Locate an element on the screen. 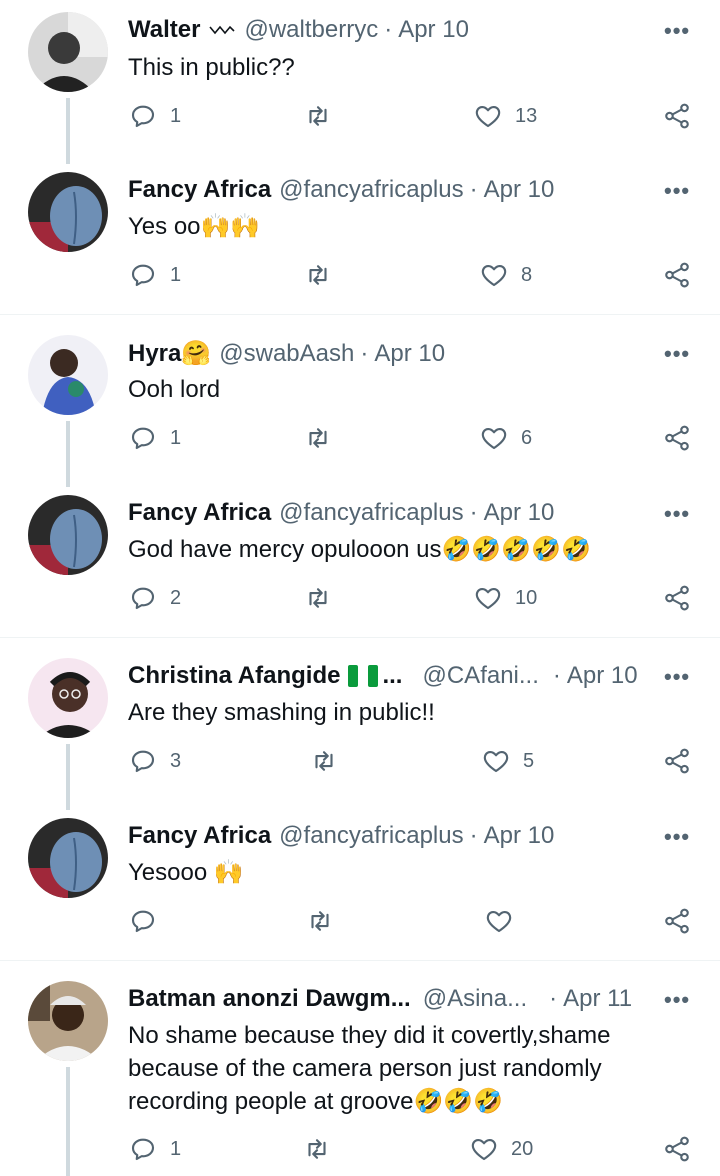 This screenshot has width=720, height=1176. tweet-text: Are they smashing in public!! is located at coordinates (281, 712).